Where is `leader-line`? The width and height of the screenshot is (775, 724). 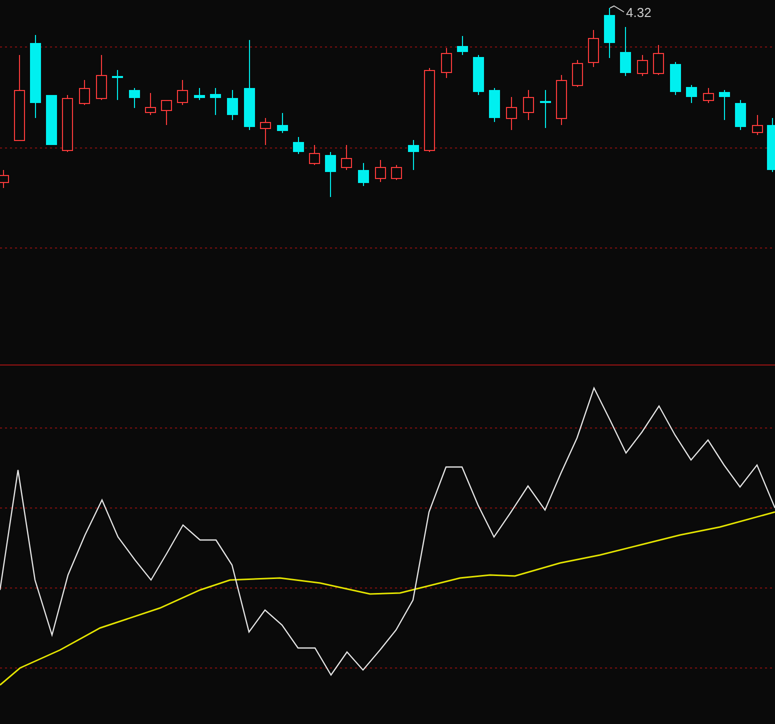 leader-line is located at coordinates (617, 8).